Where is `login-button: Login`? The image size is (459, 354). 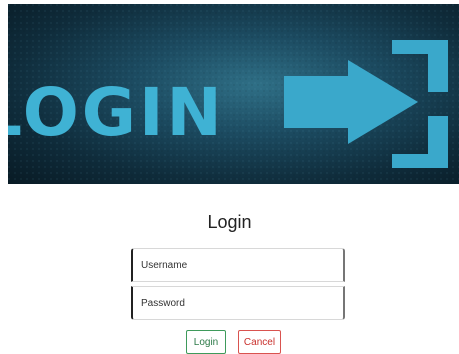 login-button: Login is located at coordinates (206, 342).